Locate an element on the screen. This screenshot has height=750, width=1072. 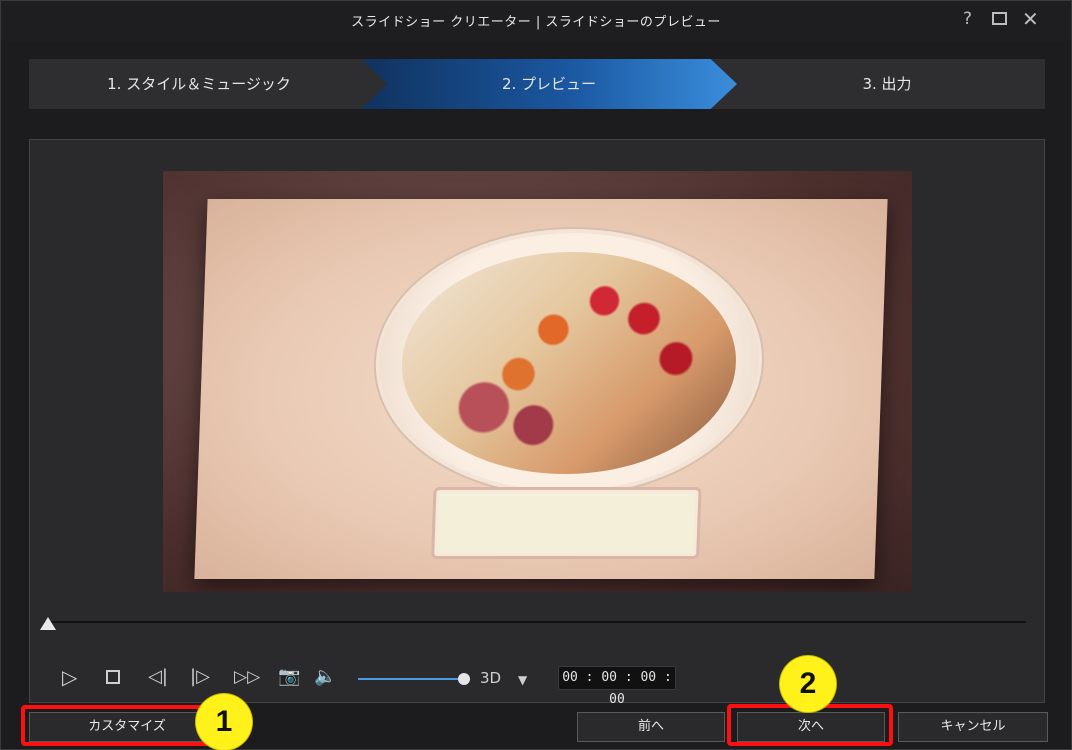
camera-icon: 📷 is located at coordinates (289, 677).